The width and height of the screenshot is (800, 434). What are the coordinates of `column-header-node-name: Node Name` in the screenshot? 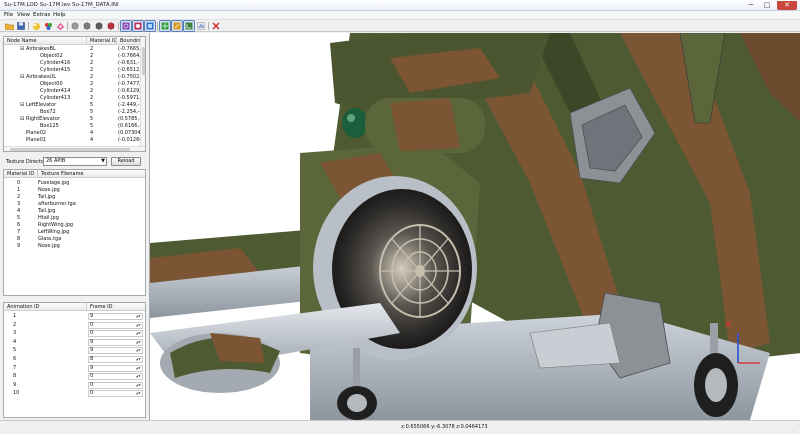 It's located at (45, 41).